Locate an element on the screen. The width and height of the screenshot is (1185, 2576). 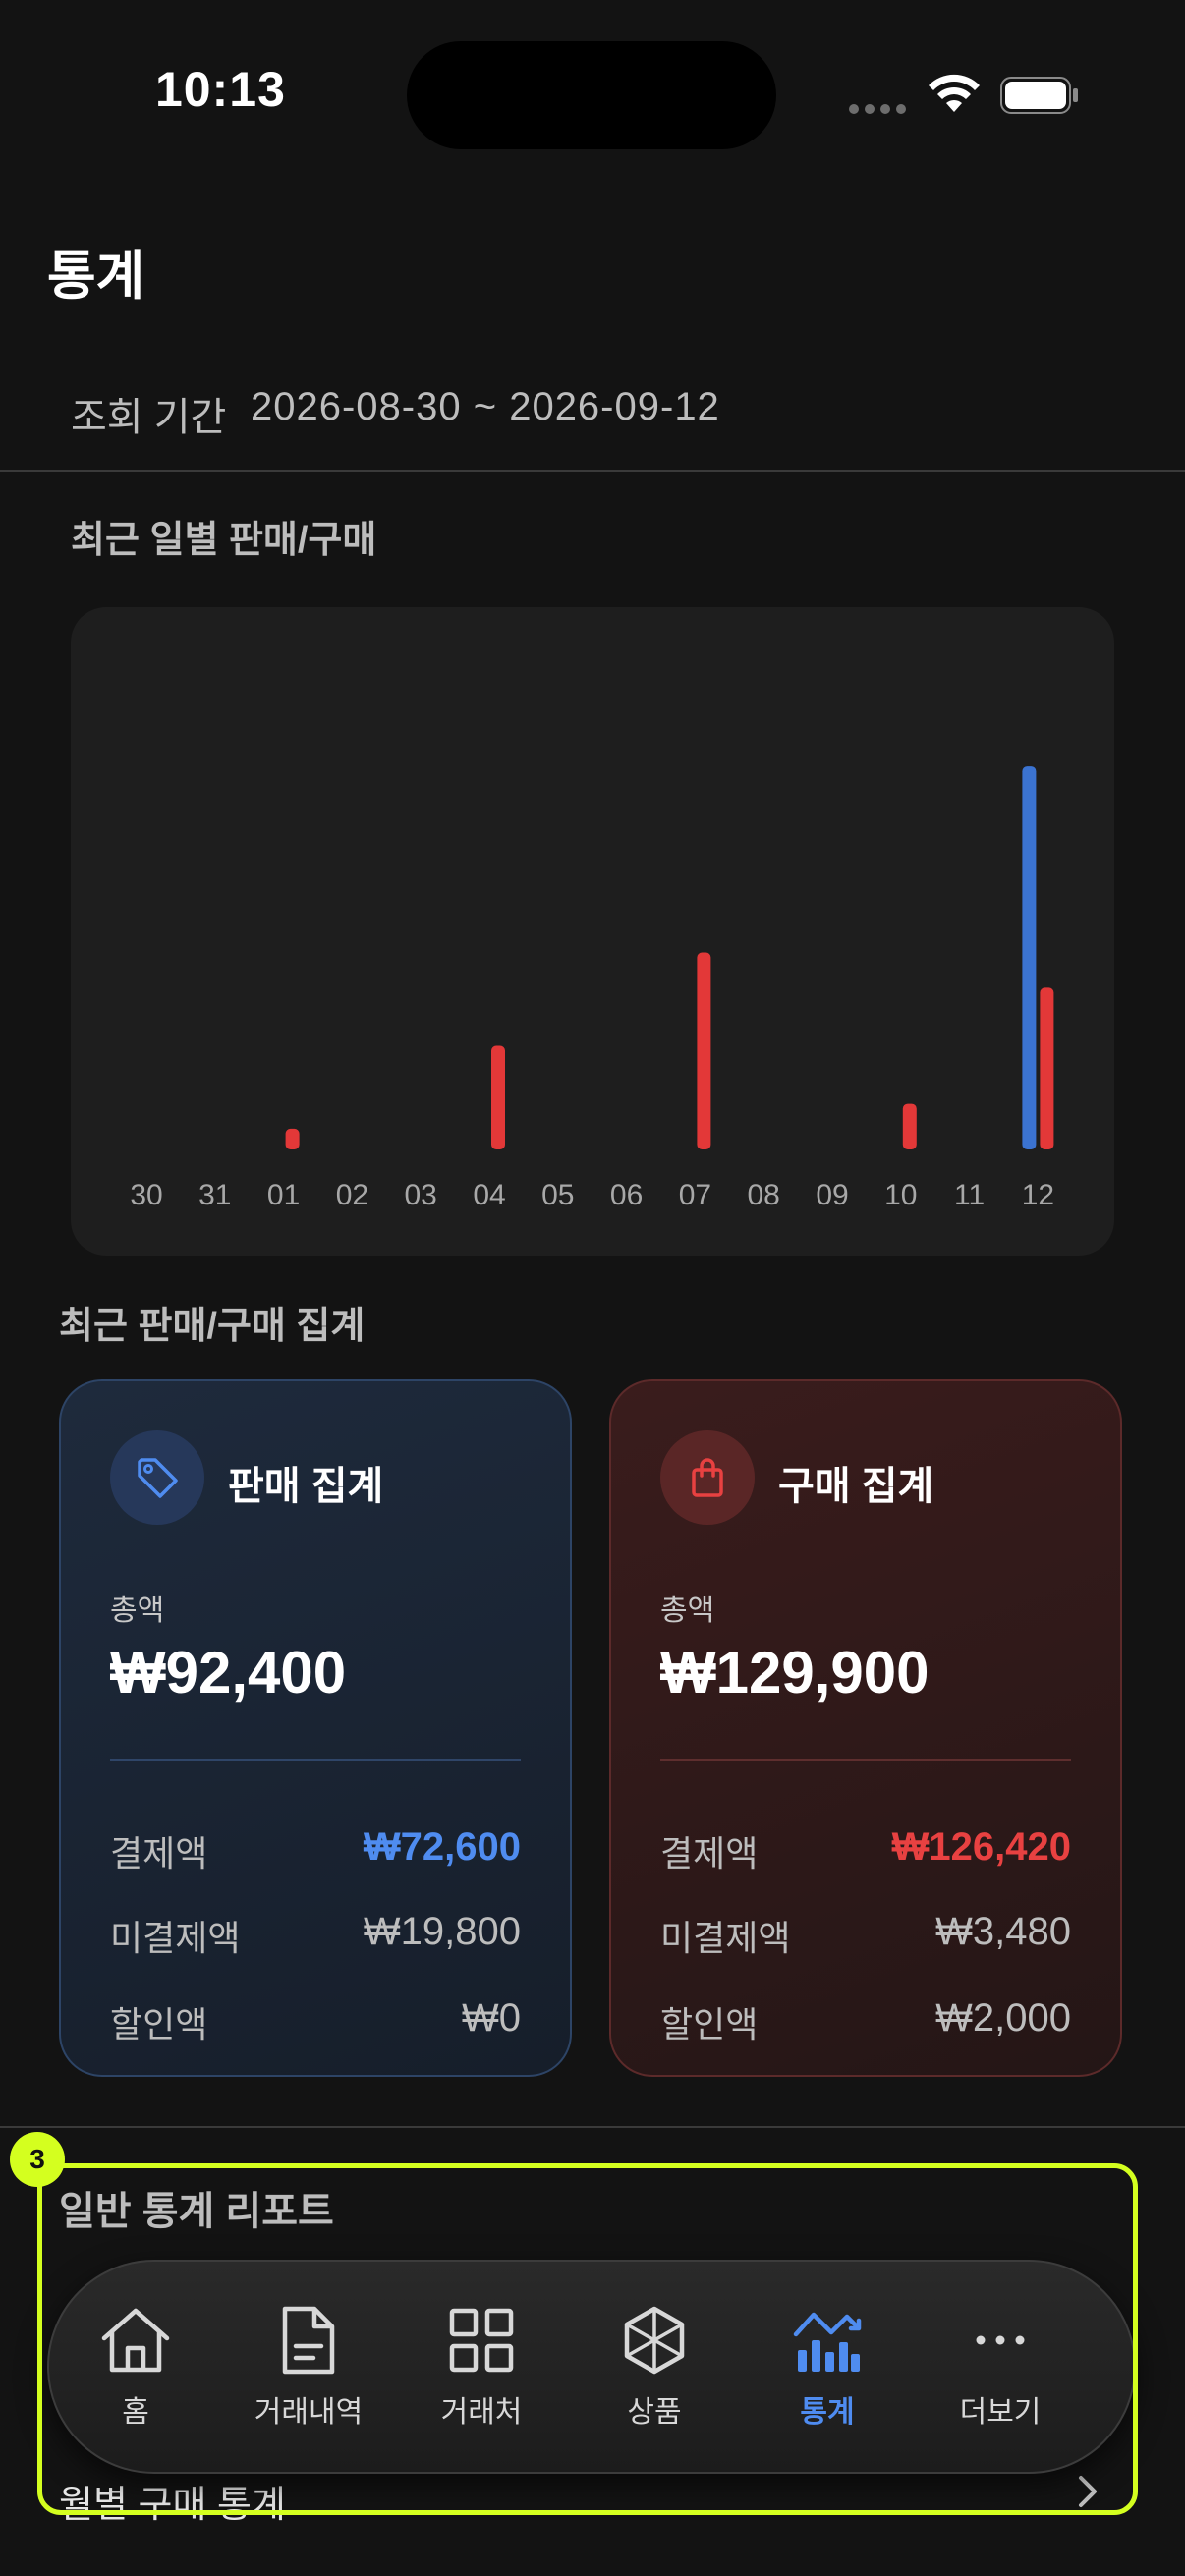
chart-bar-01-s1 is located at coordinates (292, 1138).